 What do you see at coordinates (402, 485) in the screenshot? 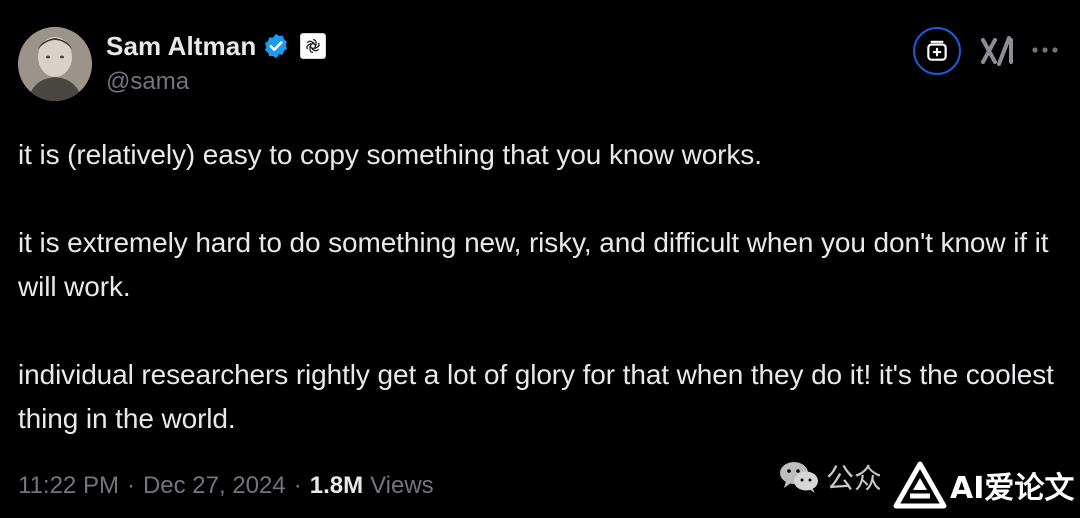
I see `views-label: Views` at bounding box center [402, 485].